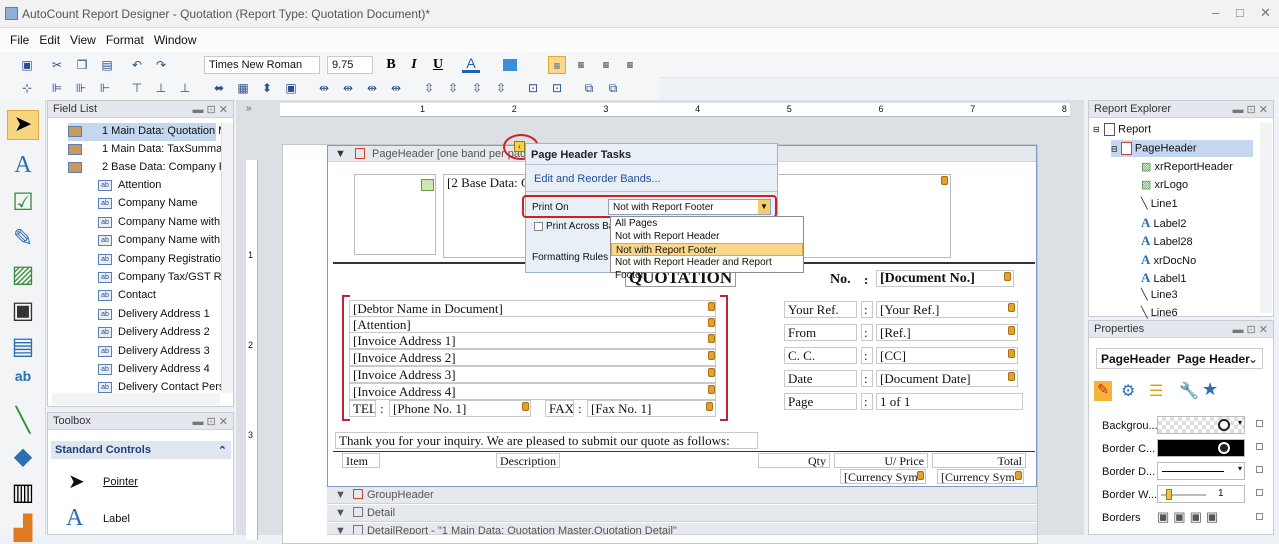 The width and height of the screenshot is (1279, 544). What do you see at coordinates (1210, 389) in the screenshot?
I see `favorites-tab-icon: ★` at bounding box center [1210, 389].